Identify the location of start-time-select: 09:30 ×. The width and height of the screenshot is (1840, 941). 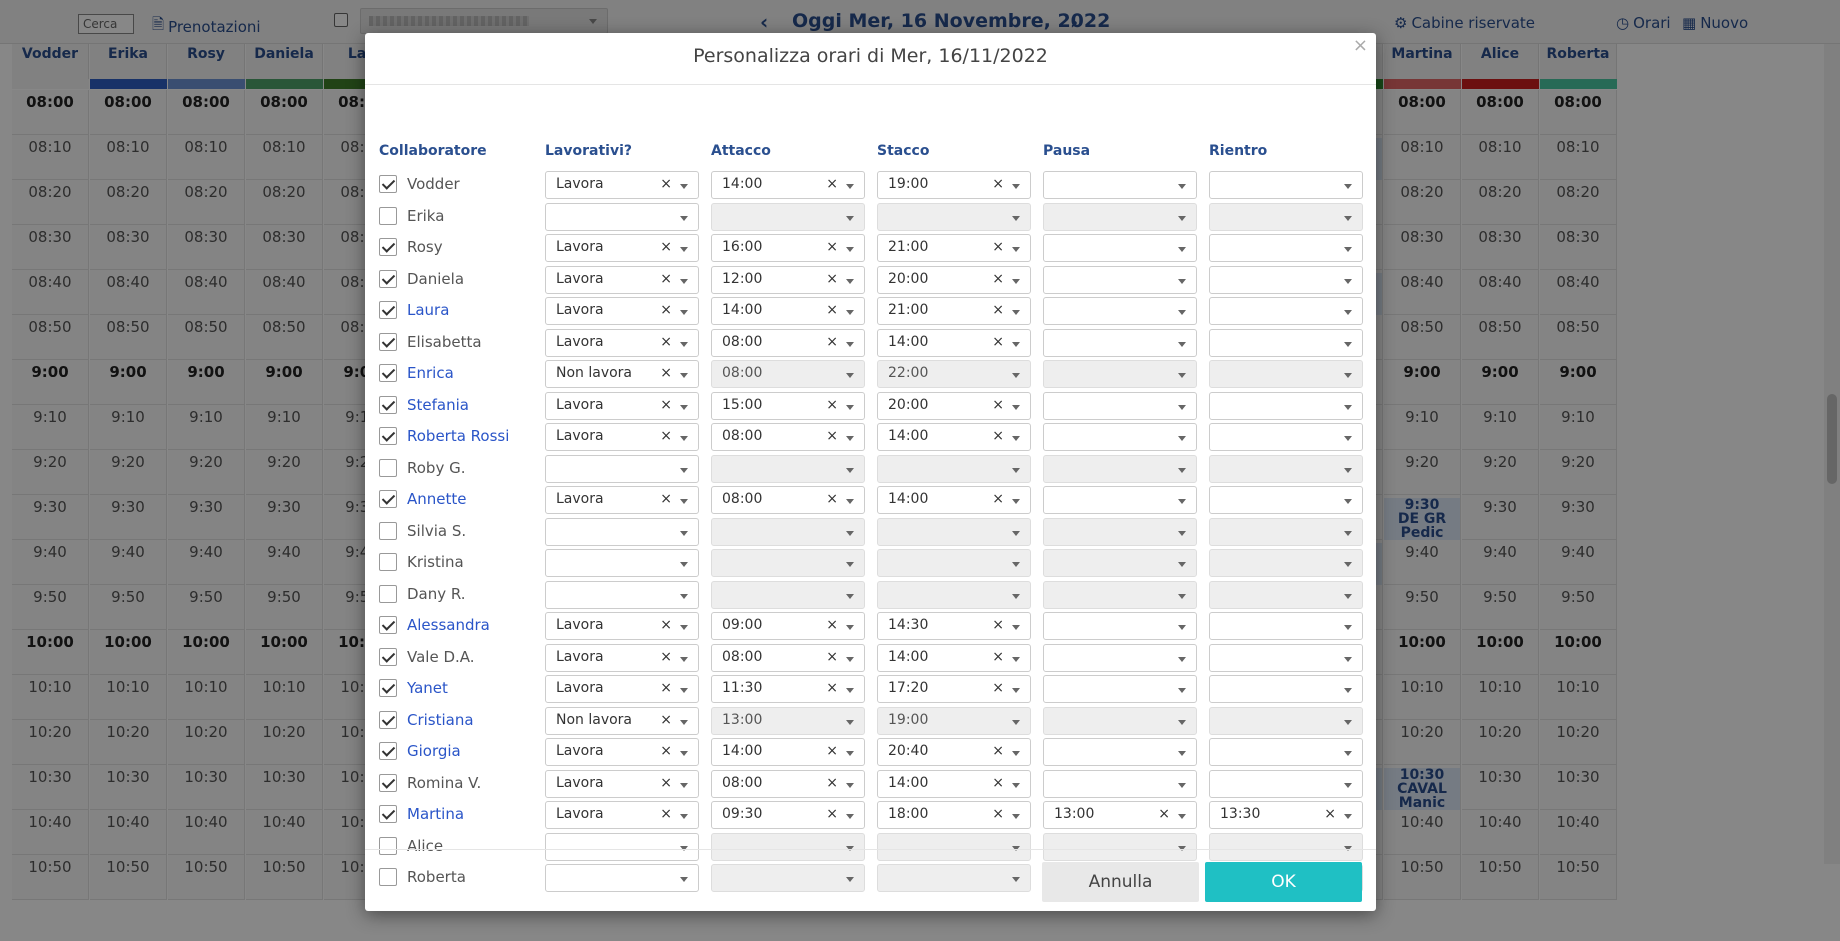
(788, 815).